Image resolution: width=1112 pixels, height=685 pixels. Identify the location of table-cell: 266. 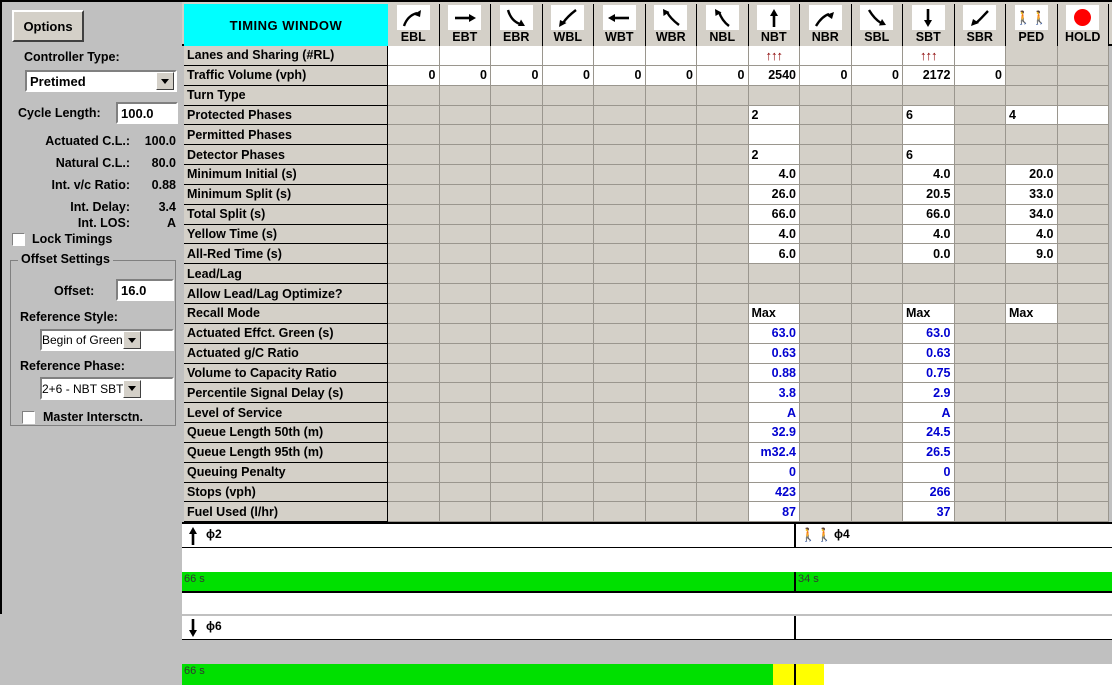
(929, 492).